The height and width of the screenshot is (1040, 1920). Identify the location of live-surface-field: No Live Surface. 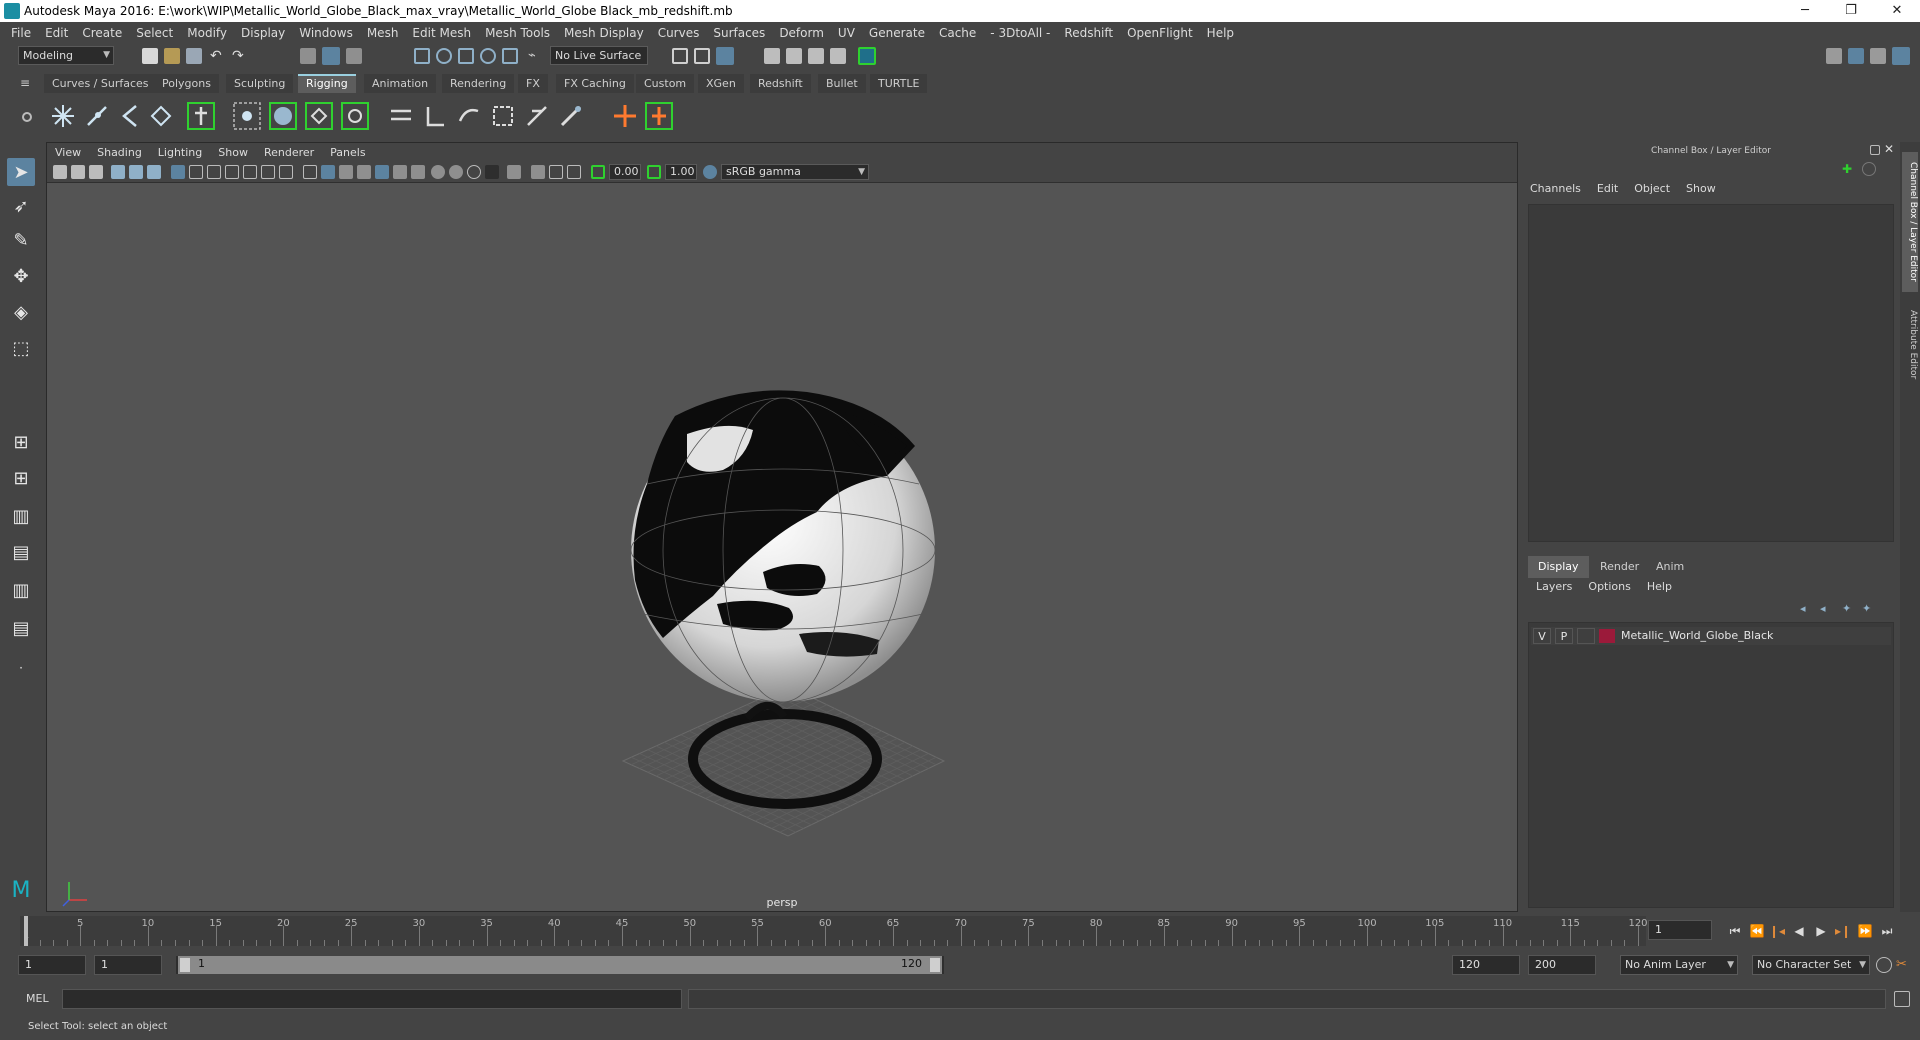
(599, 55).